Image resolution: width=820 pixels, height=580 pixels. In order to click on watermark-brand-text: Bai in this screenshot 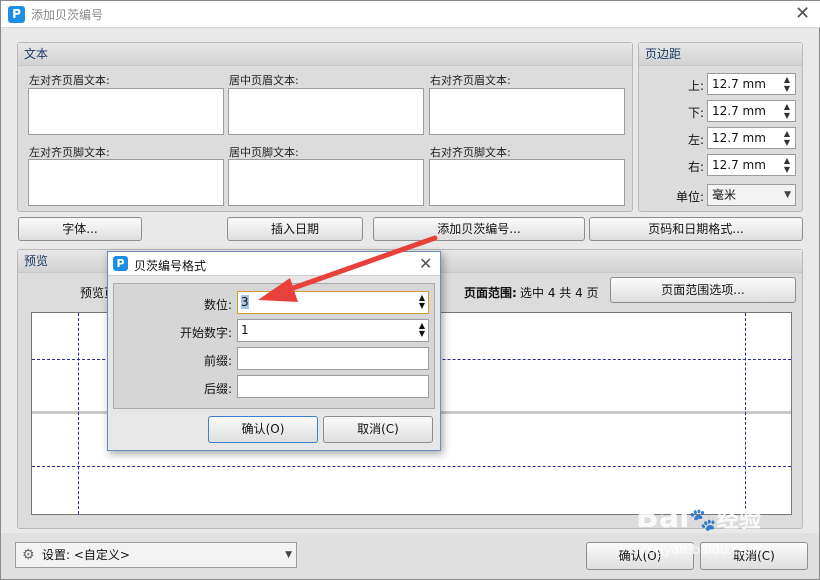, I will do `click(663, 517)`.